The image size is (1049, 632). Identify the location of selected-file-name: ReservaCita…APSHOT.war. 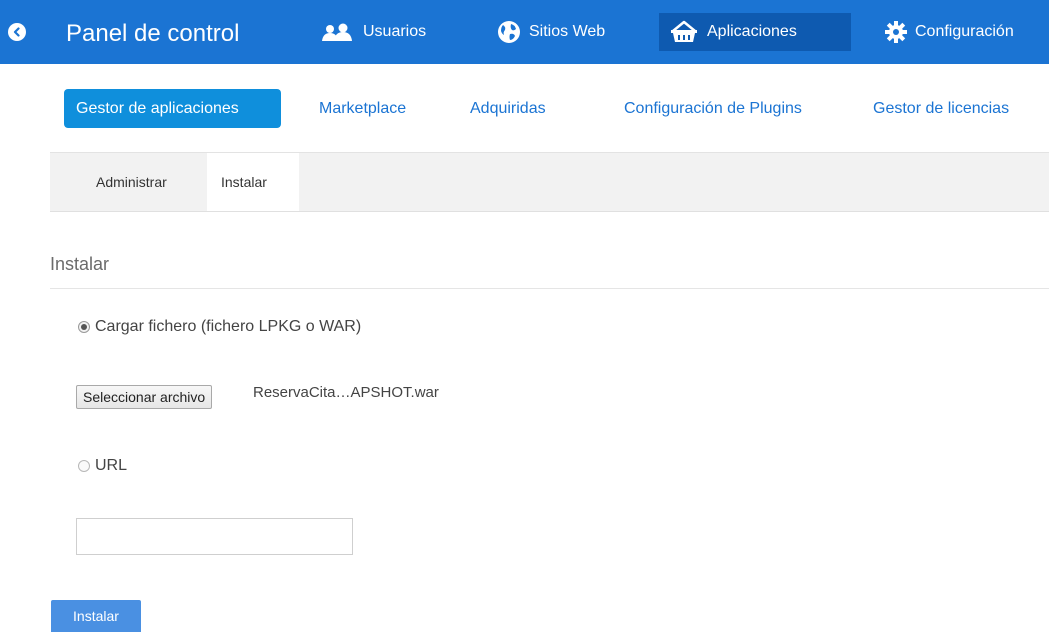
(346, 392).